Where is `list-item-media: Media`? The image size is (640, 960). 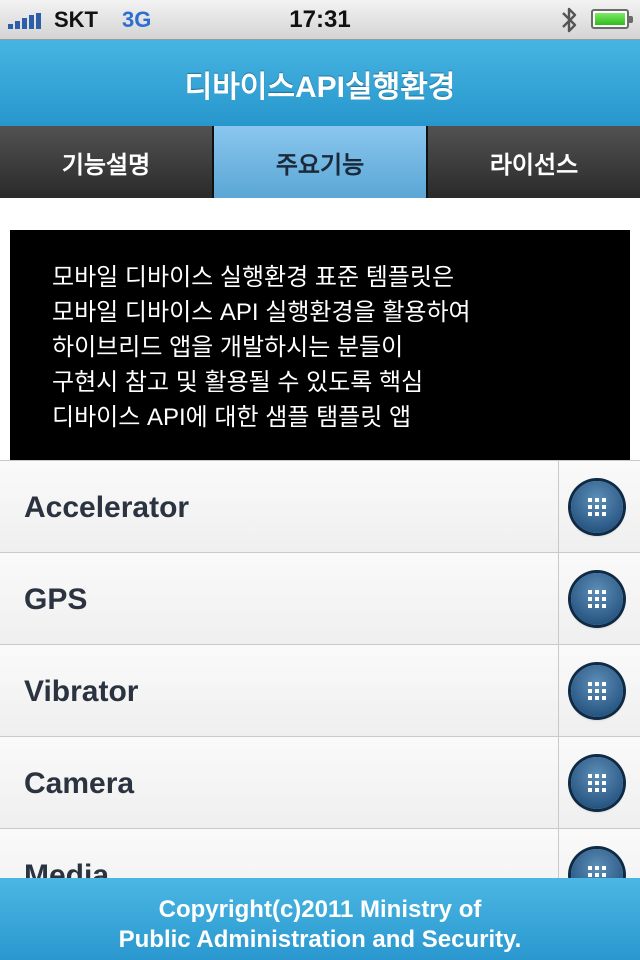 list-item-media: Media is located at coordinates (320, 854).